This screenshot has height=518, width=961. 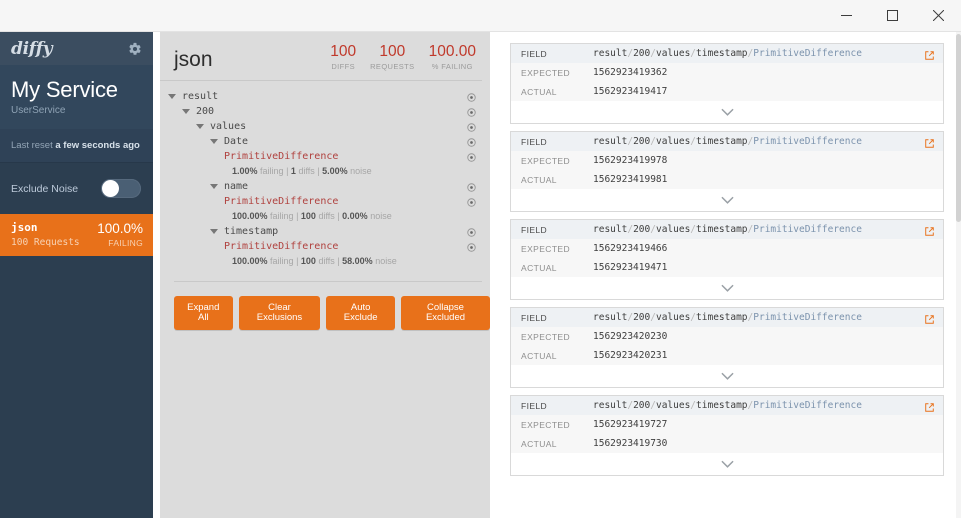 I want to click on tree-node-label-wrap: values, so click(x=203, y=126).